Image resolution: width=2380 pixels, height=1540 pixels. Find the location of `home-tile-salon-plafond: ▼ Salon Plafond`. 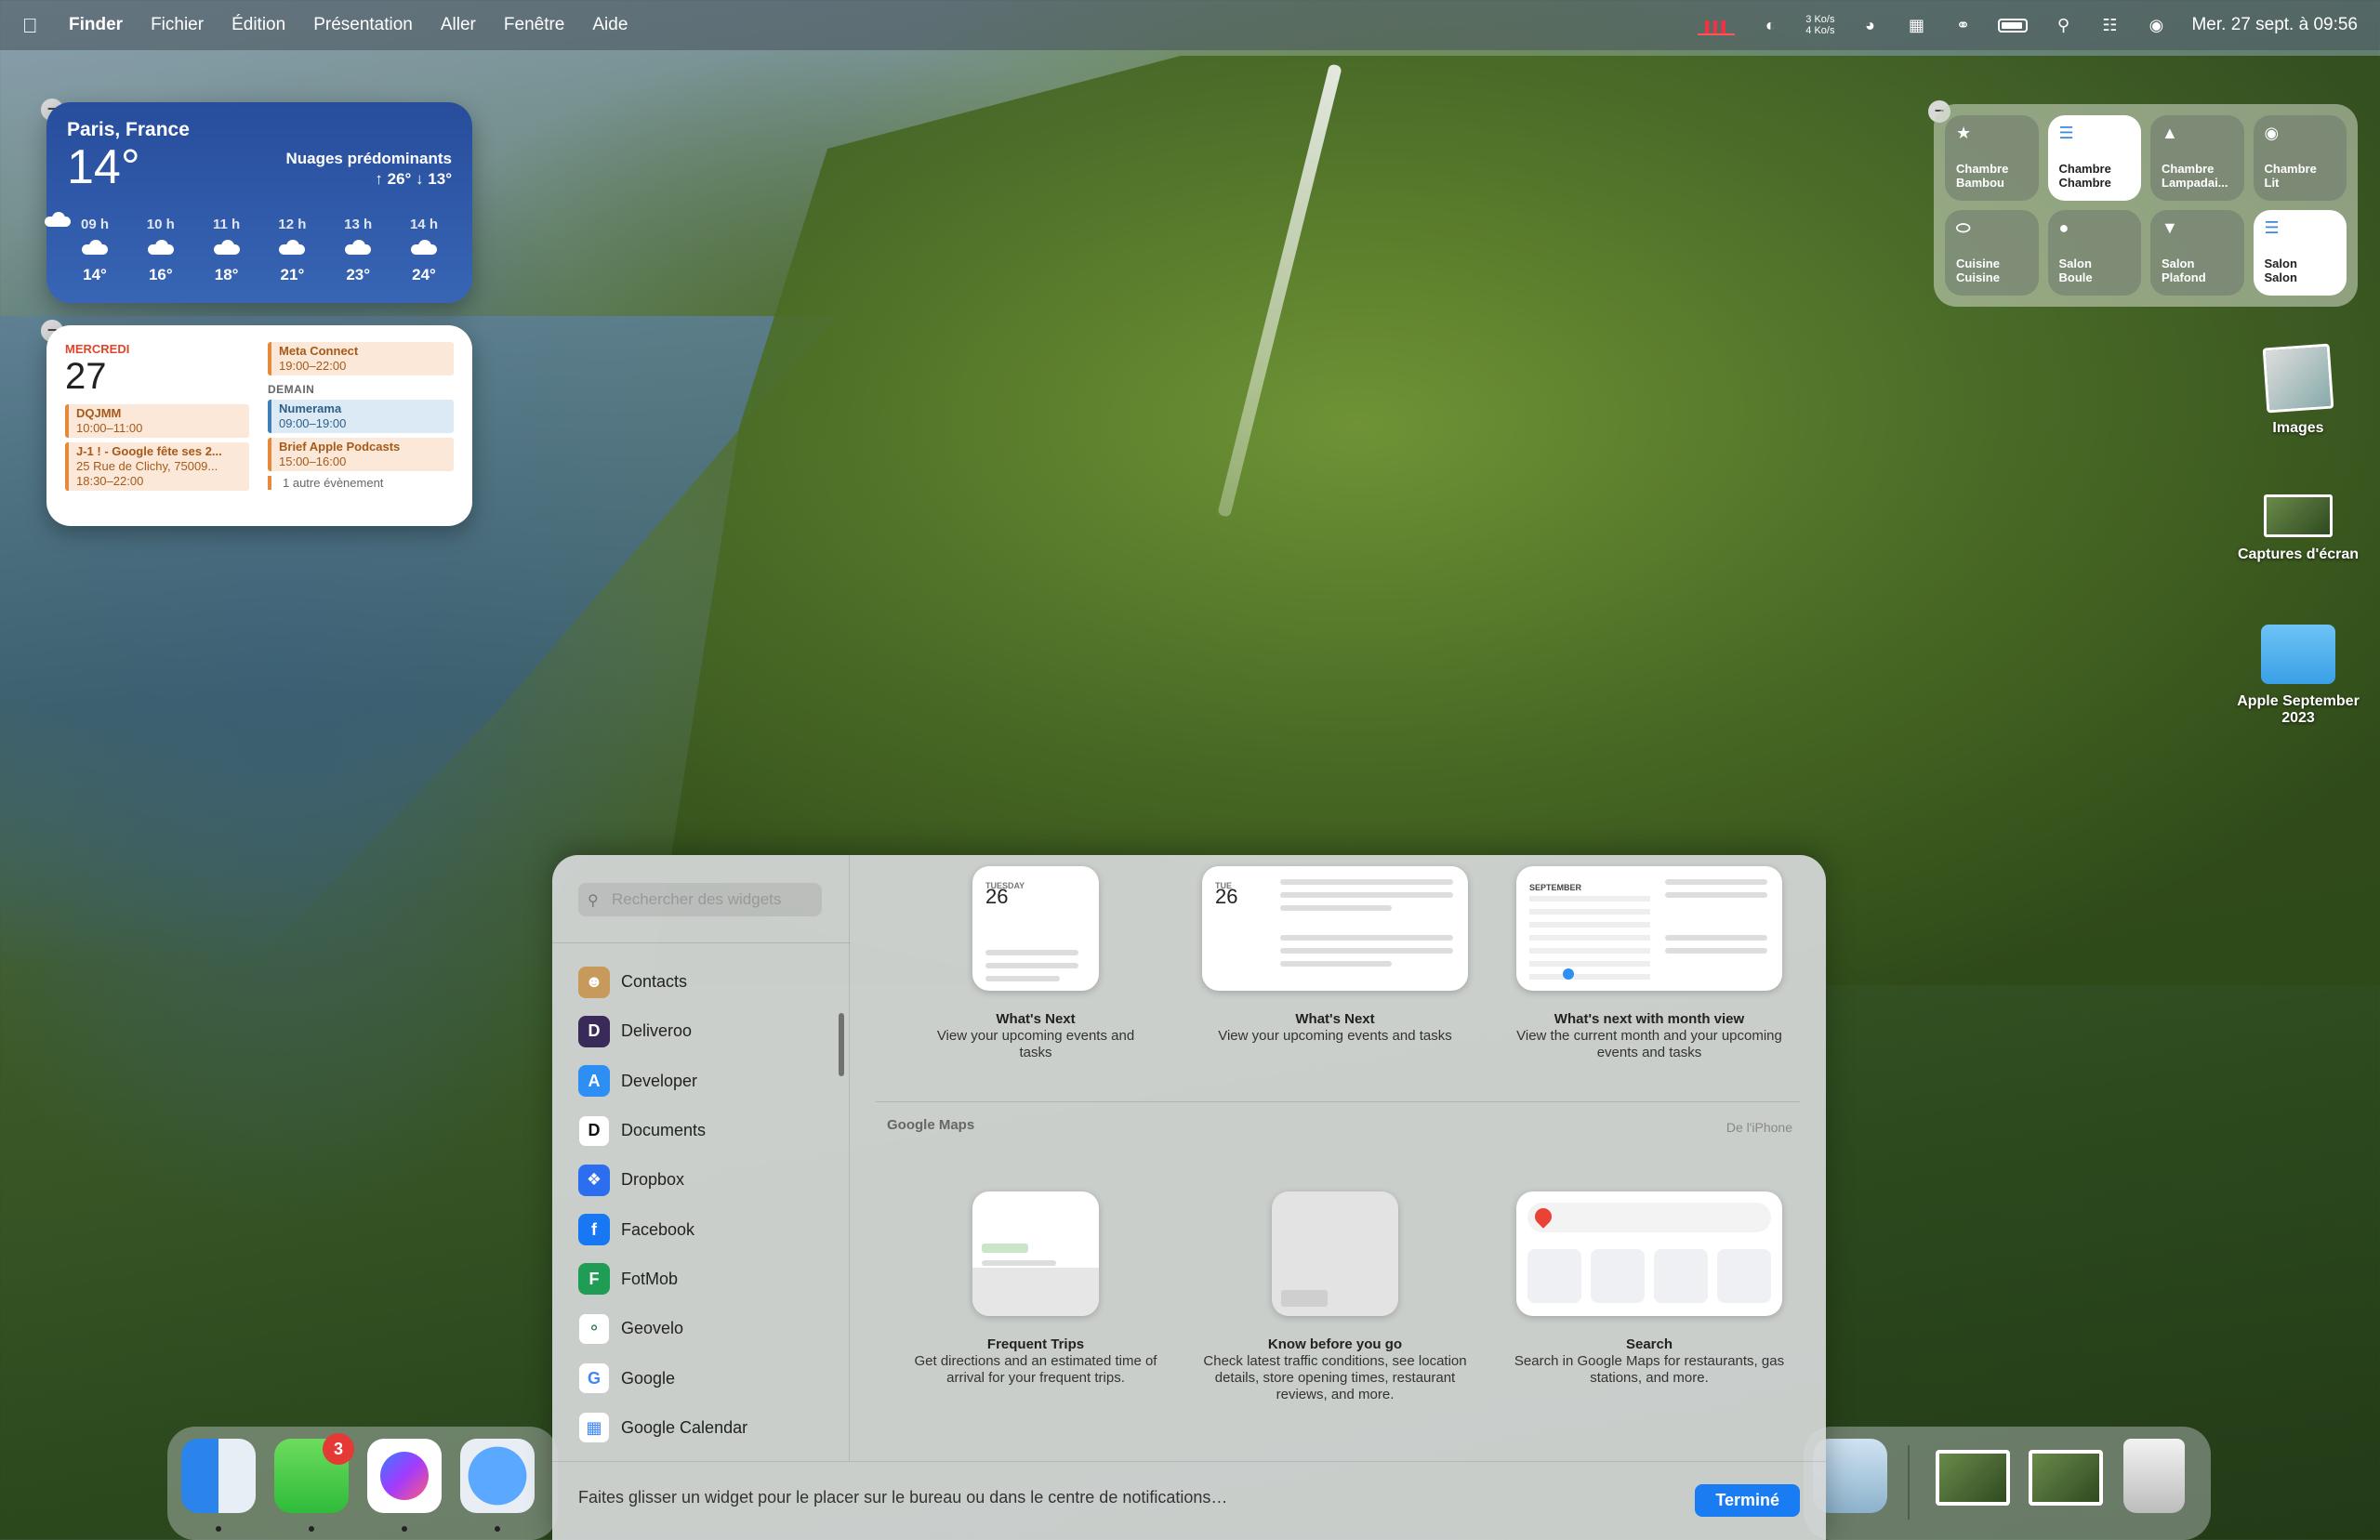

home-tile-salon-plafond: ▼ Salon Plafond is located at coordinates (2197, 253).